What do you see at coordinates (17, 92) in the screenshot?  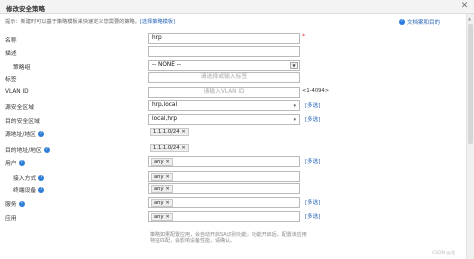 I see `vlan-label: VLAN ID` at bounding box center [17, 92].